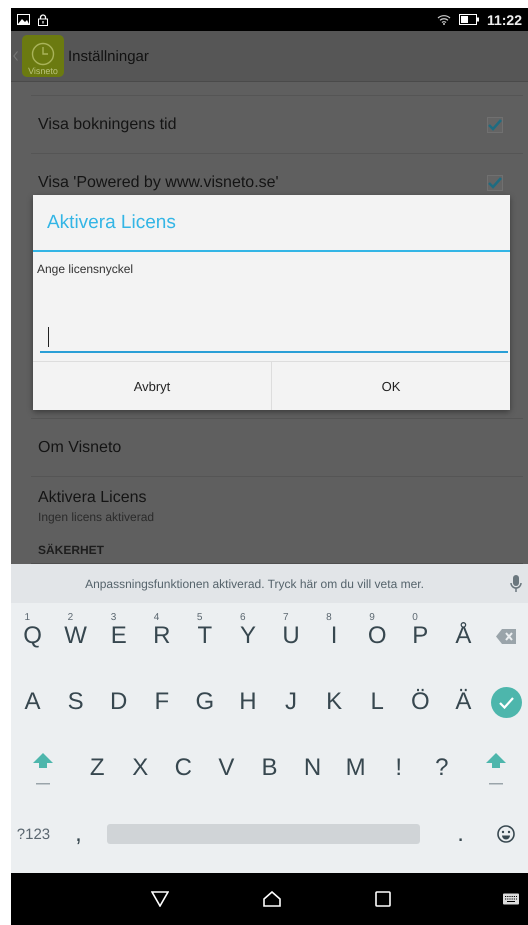 This screenshot has width=528, height=925. Describe the element at coordinates (76, 636) in the screenshot. I see `keyboard-key: 2 W` at that location.